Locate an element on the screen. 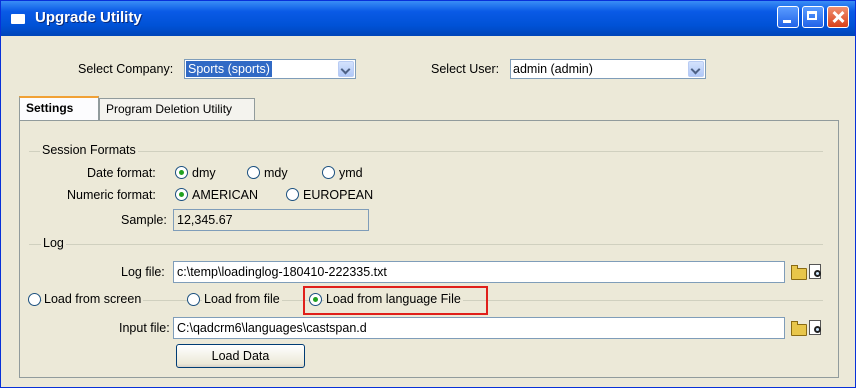 The height and width of the screenshot is (388, 856). sample-value: 12,345.67 is located at coordinates (205, 220).